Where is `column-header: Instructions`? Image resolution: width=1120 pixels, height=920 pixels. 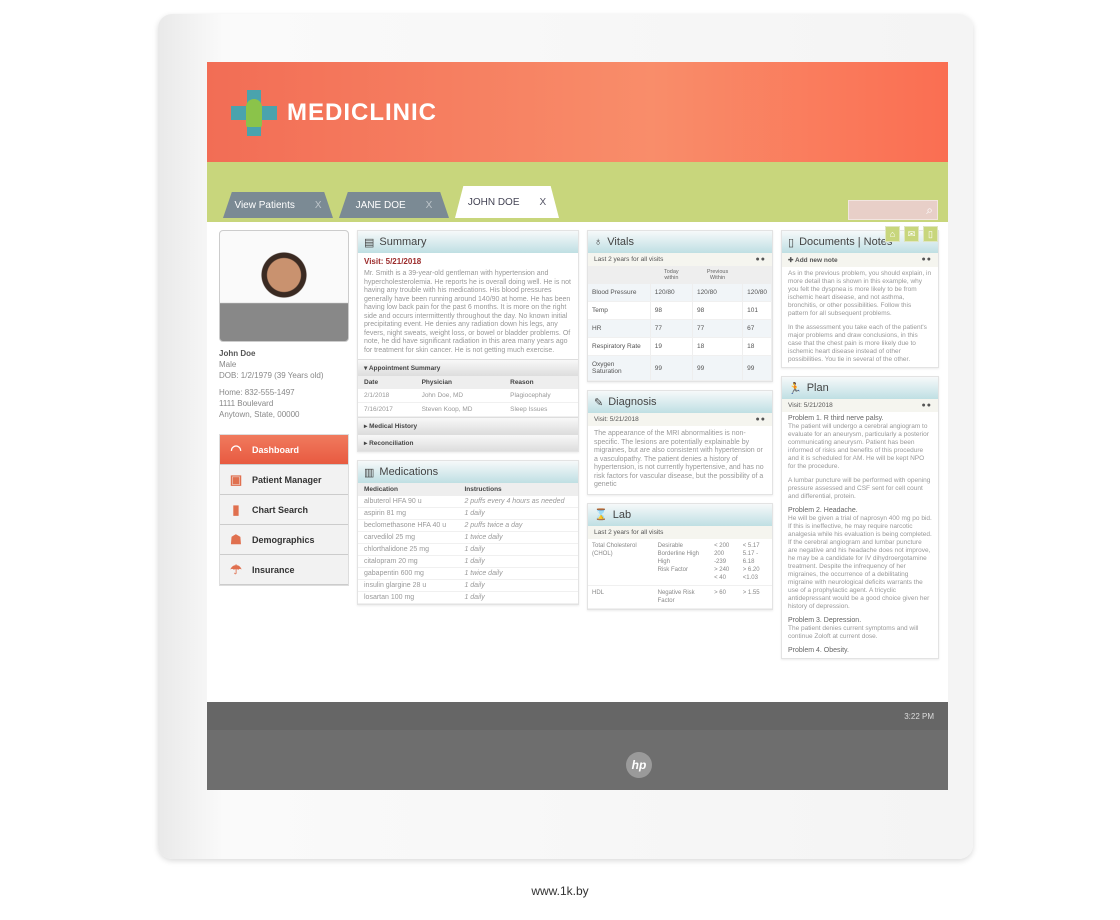
column-header: Instructions is located at coordinates (518, 489).